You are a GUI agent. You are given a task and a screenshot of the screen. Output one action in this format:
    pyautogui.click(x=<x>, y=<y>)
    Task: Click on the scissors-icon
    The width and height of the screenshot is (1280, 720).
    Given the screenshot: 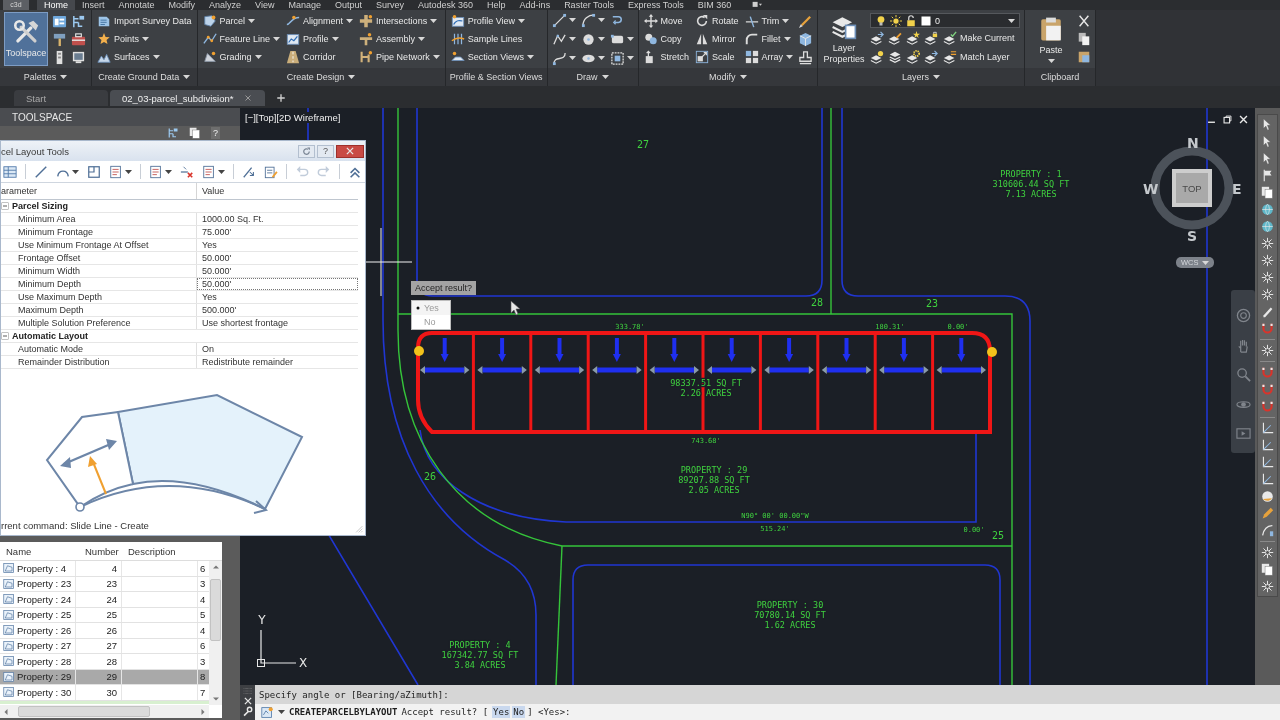 What is the action you would take?
    pyautogui.click(x=1084, y=21)
    